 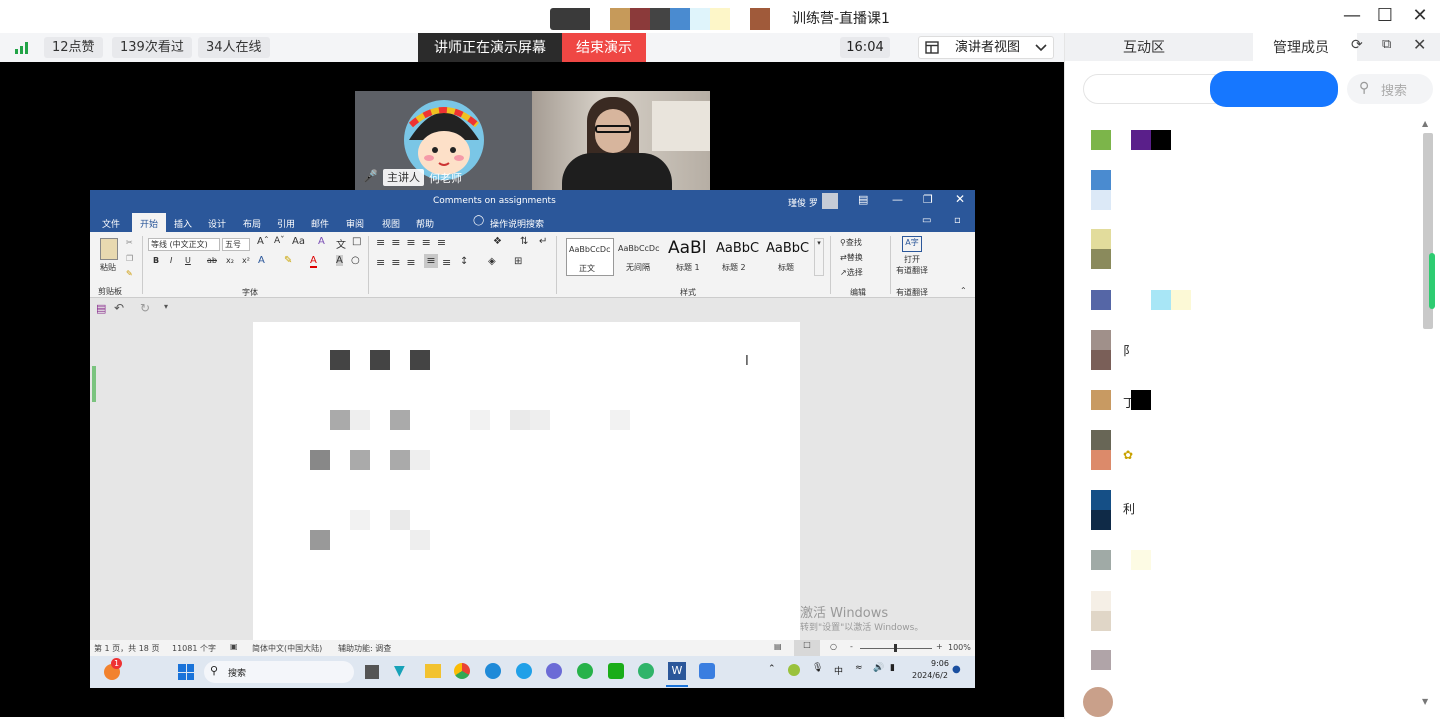 I want to click on comments-icon: ▭, so click(x=926, y=220).